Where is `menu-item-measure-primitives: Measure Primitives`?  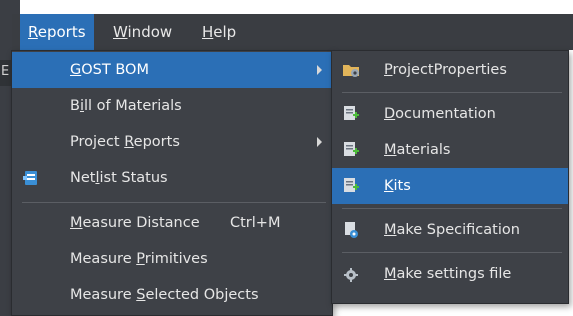 menu-item-measure-primitives: Measure Primitives is located at coordinates (172, 259).